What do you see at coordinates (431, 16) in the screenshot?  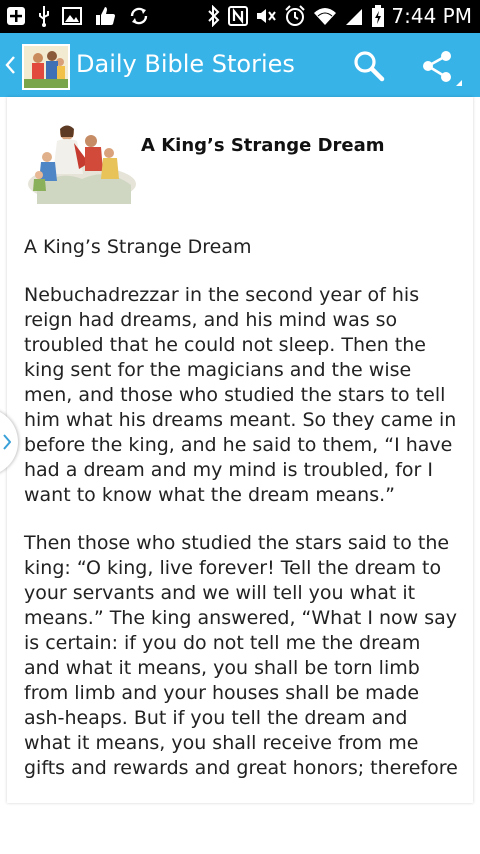 I see `status-time: 7:44 PM` at bounding box center [431, 16].